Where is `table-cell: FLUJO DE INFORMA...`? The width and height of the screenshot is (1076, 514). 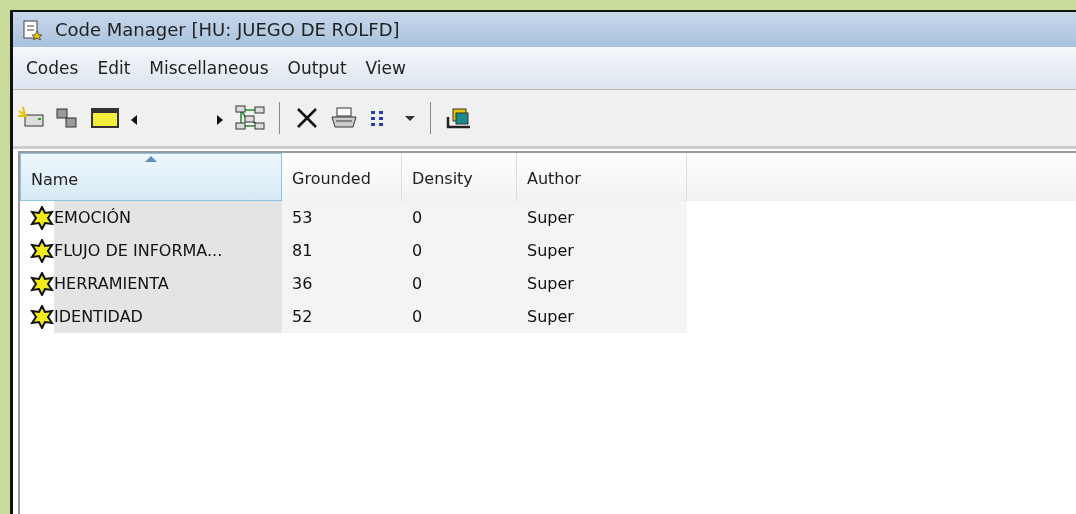
table-cell: FLUJO DE INFORMA... is located at coordinates (168, 250).